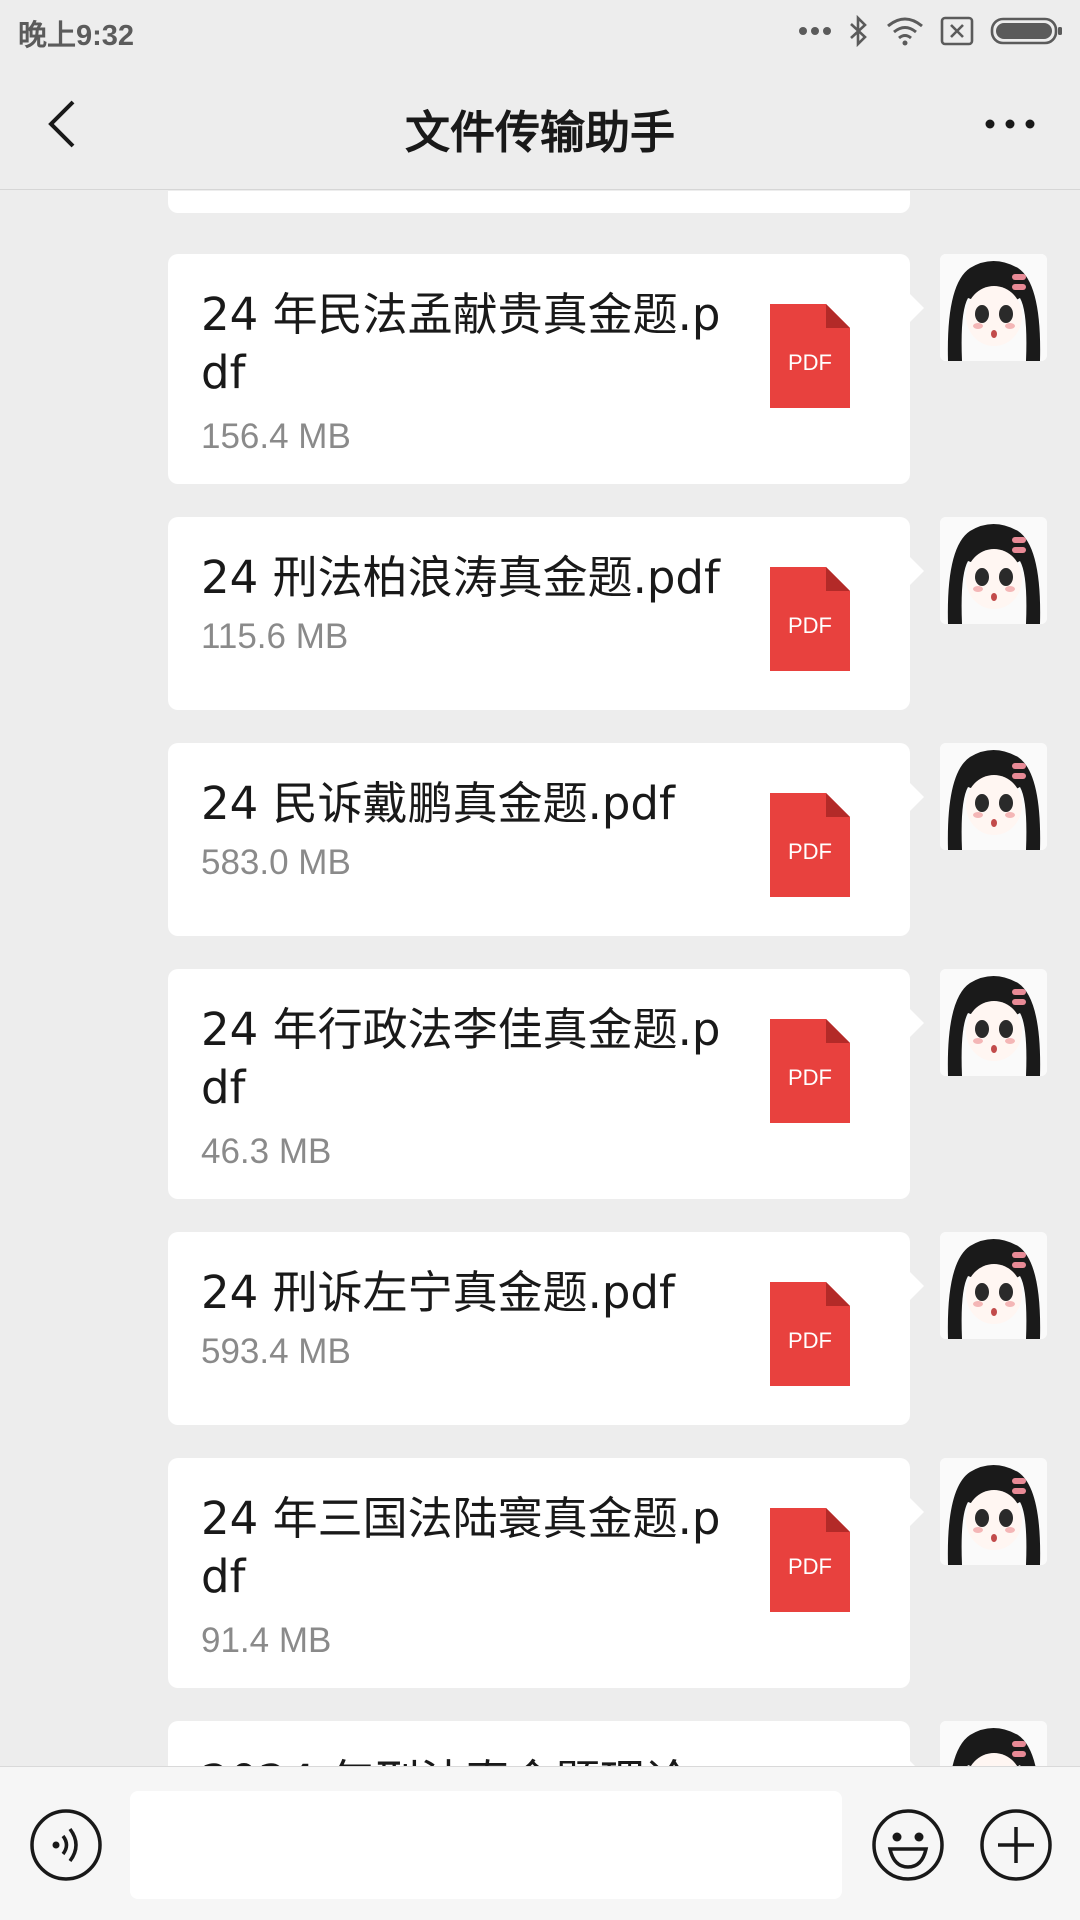 The image size is (1080, 1920). Describe the element at coordinates (858, 31) in the screenshot. I see `bluetooth-icon` at that location.